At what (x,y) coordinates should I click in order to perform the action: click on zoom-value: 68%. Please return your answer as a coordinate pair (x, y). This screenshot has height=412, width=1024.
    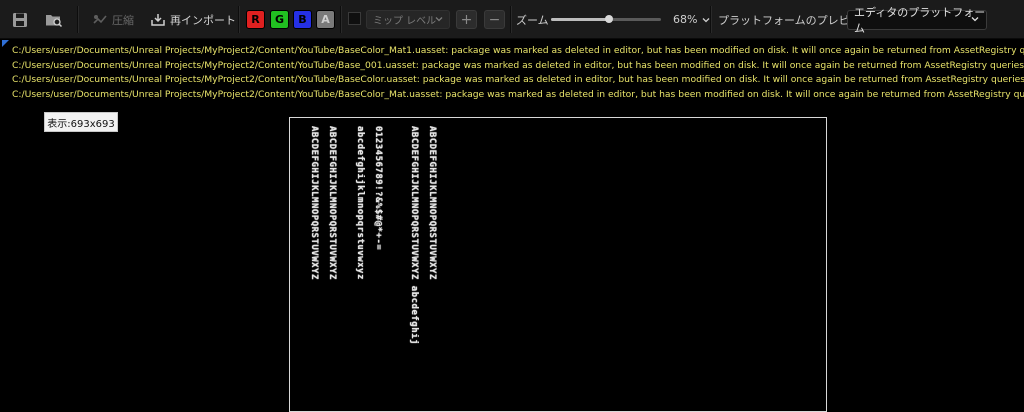
    Looking at the image, I should click on (685, 19).